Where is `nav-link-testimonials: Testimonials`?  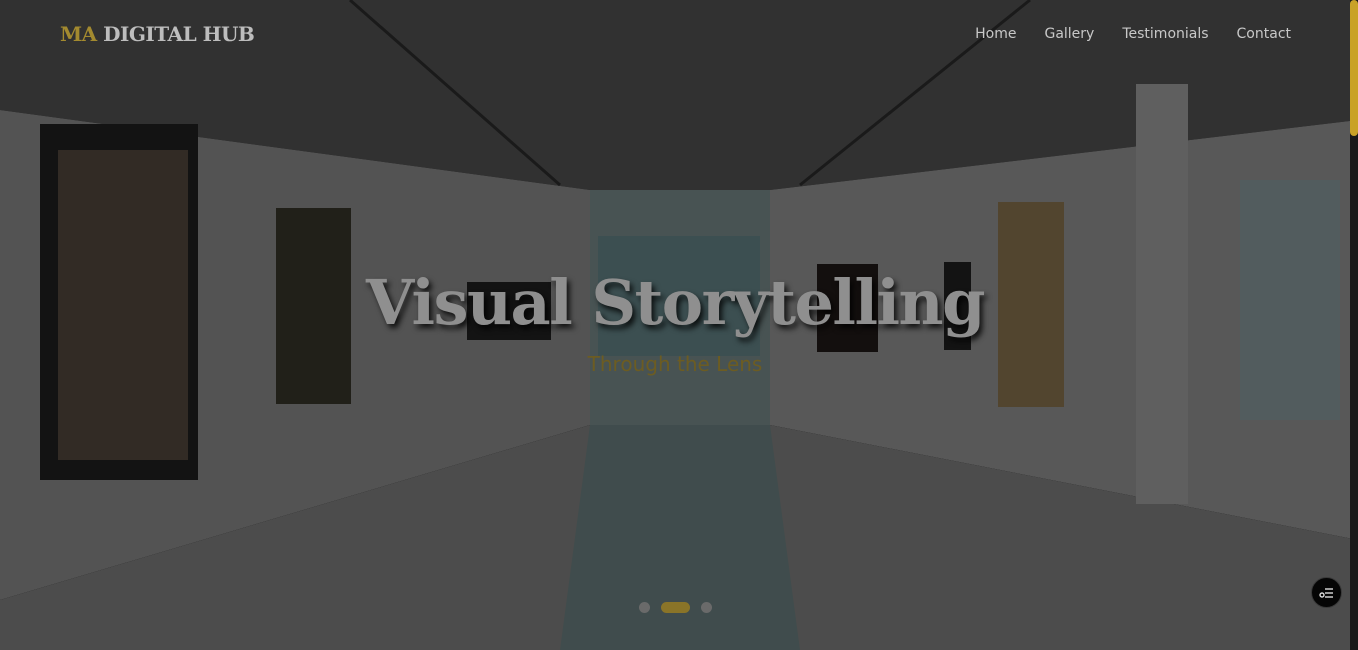 nav-link-testimonials: Testimonials is located at coordinates (1165, 34).